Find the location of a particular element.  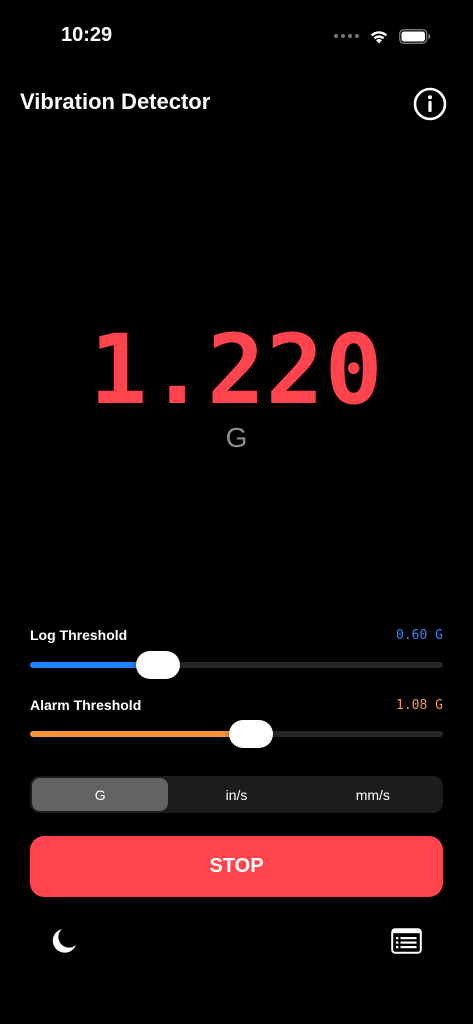

log-list-icon is located at coordinates (406, 941).